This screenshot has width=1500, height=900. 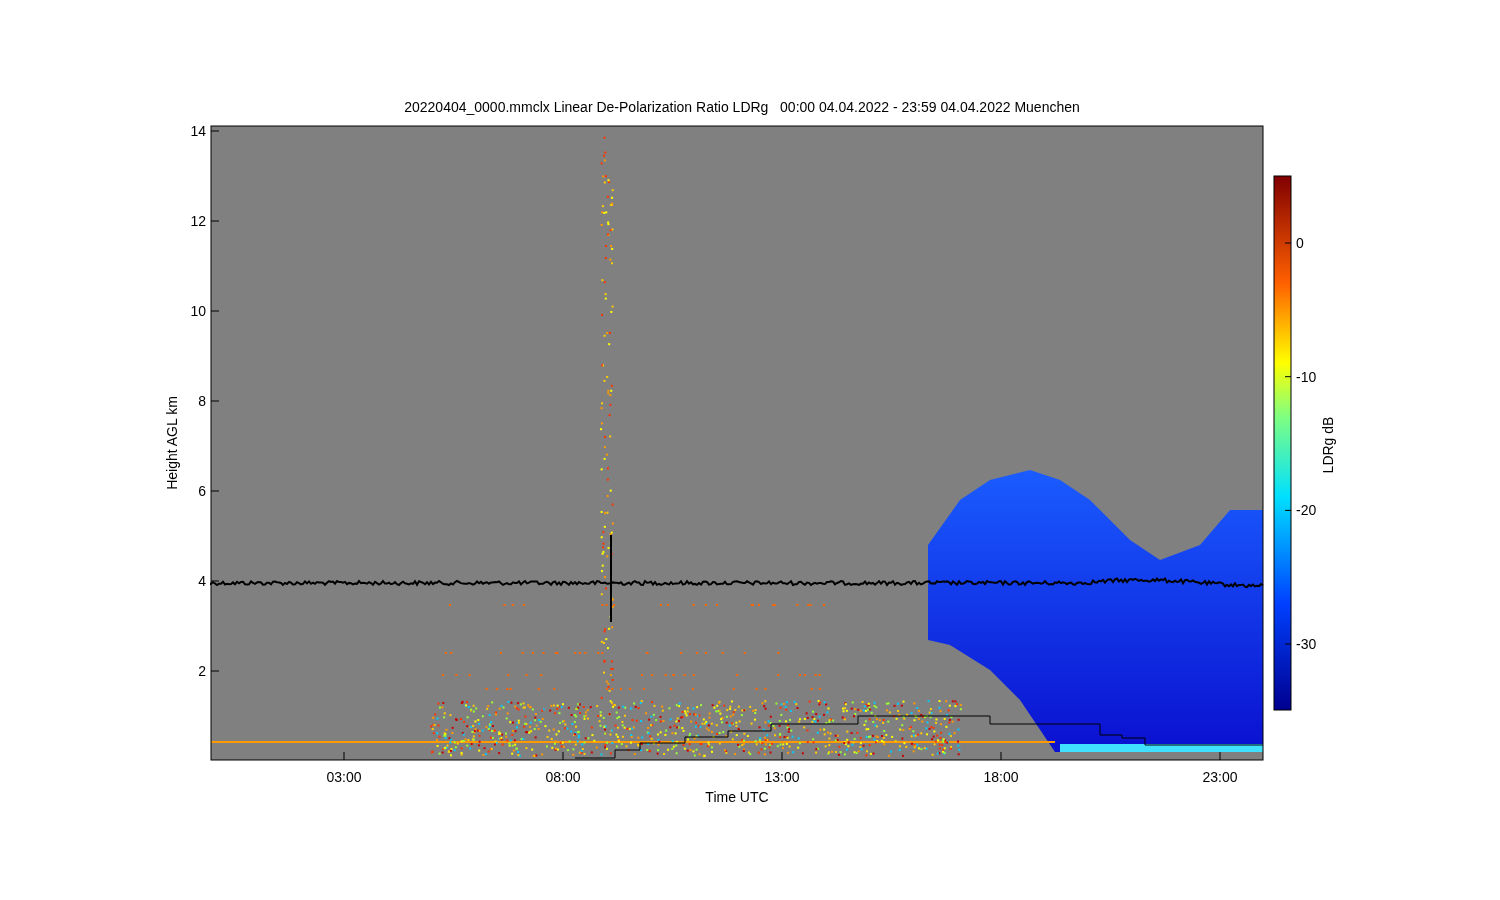 What do you see at coordinates (202, 671) in the screenshot?
I see `y-tick-label: 2` at bounding box center [202, 671].